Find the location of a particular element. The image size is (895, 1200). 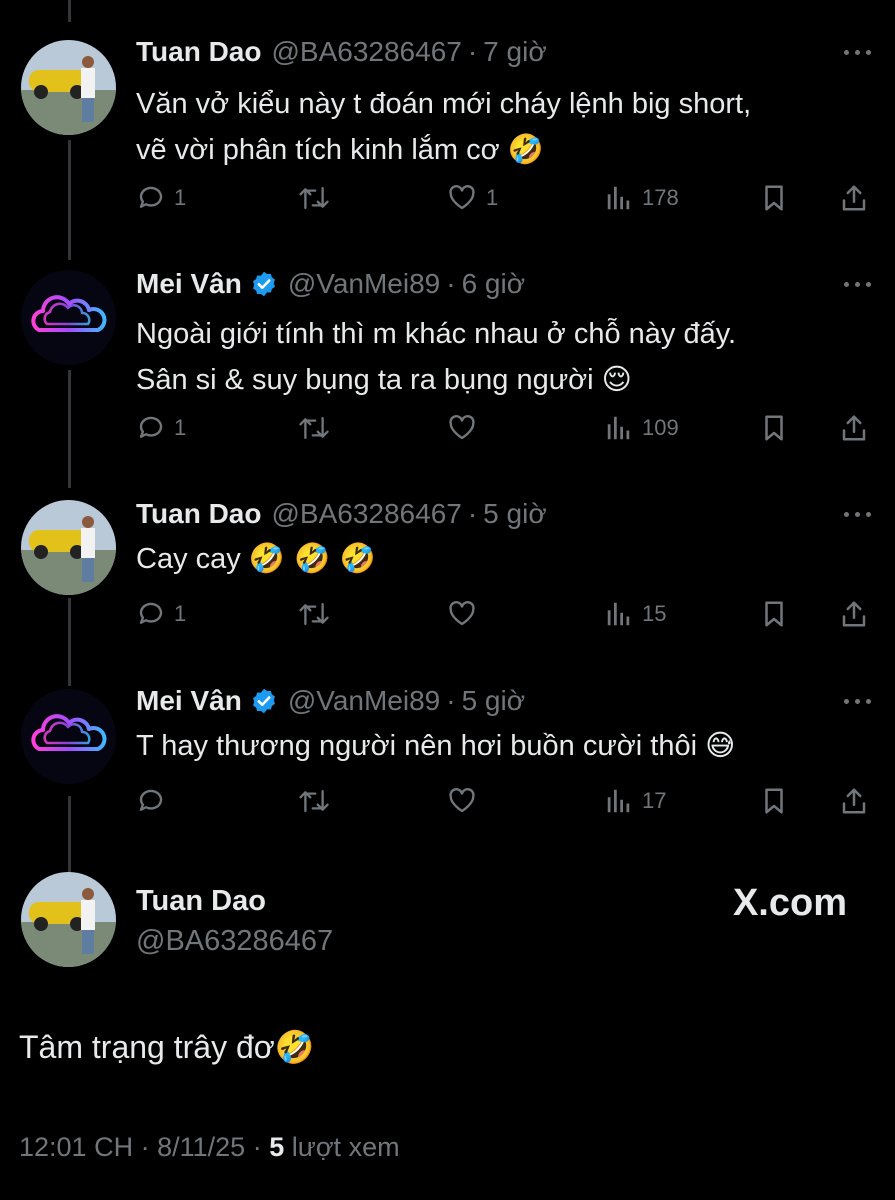

action-bar: 17 is located at coordinates (503, 801).